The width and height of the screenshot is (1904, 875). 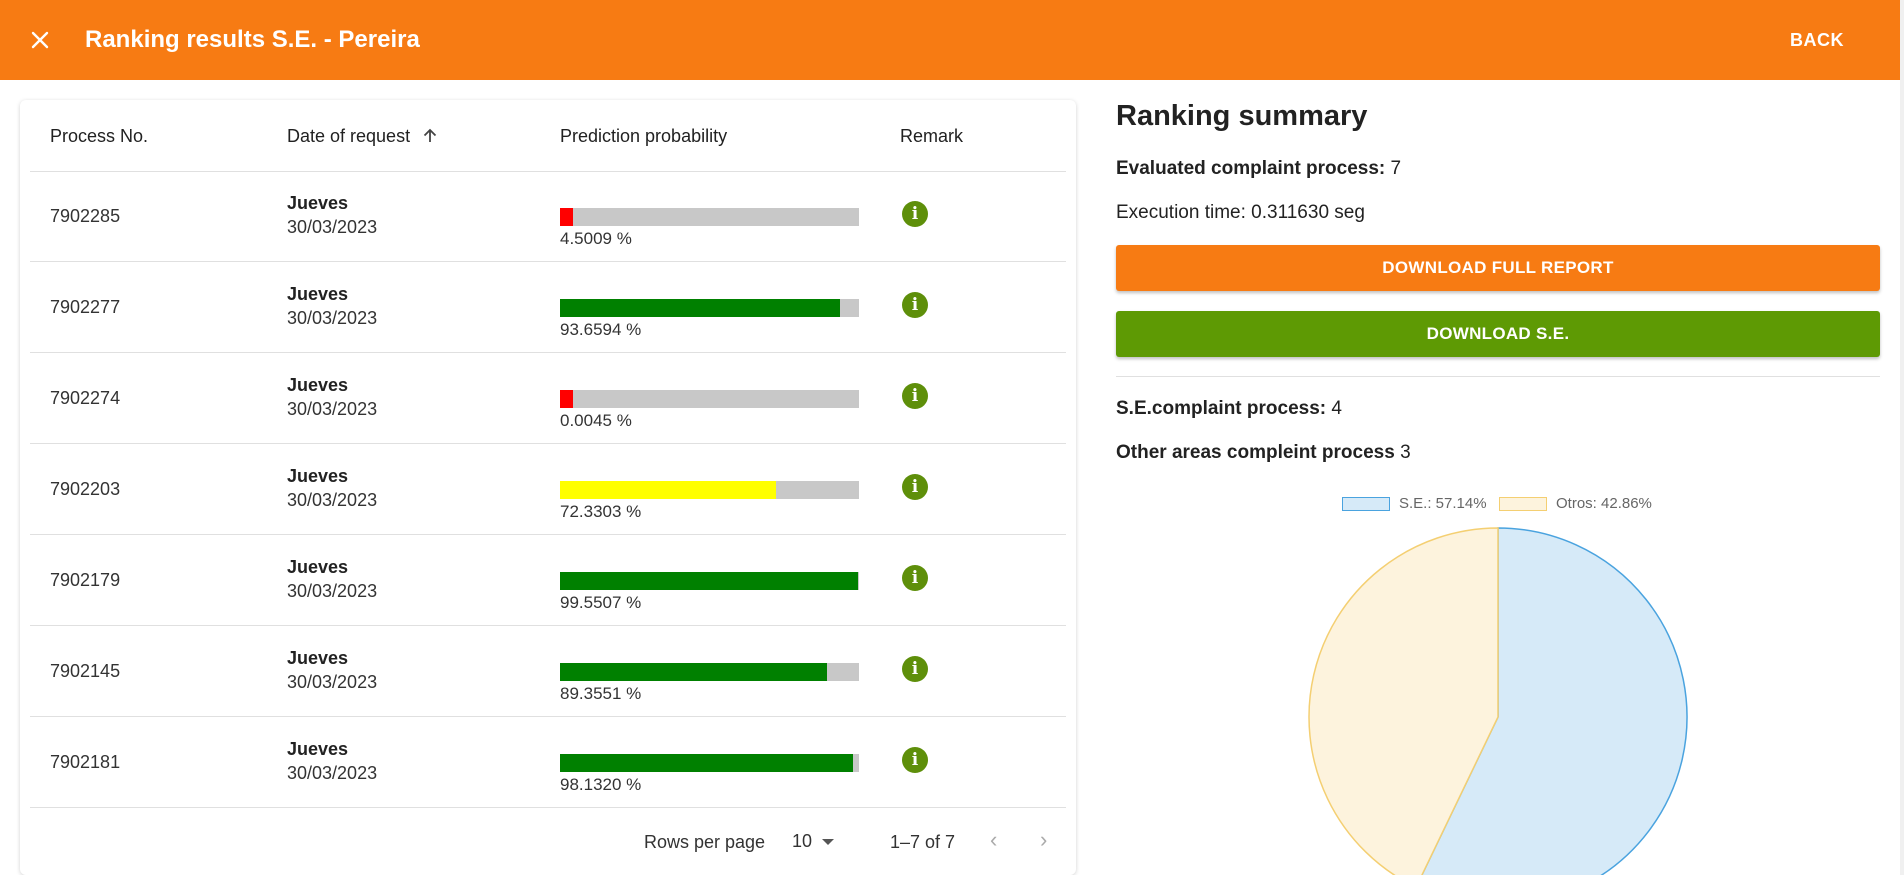 What do you see at coordinates (85, 216) in the screenshot?
I see `process-number: 7902285` at bounding box center [85, 216].